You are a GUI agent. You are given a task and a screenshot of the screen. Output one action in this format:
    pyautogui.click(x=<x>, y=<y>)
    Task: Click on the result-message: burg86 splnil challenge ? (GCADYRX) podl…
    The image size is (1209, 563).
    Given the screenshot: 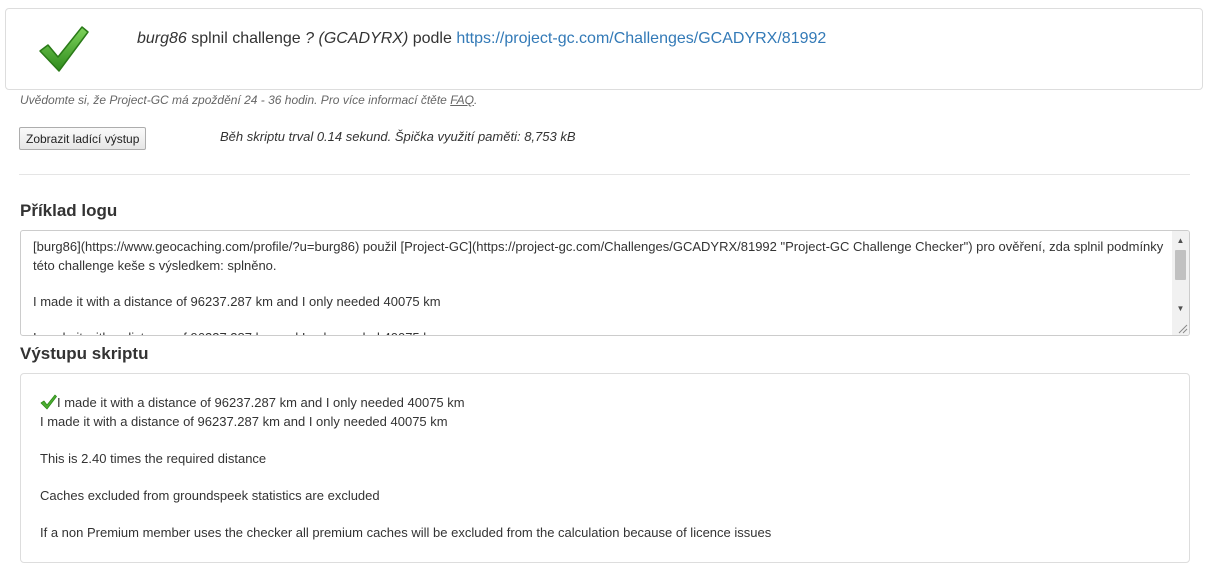 What is the action you would take?
    pyautogui.click(x=481, y=39)
    